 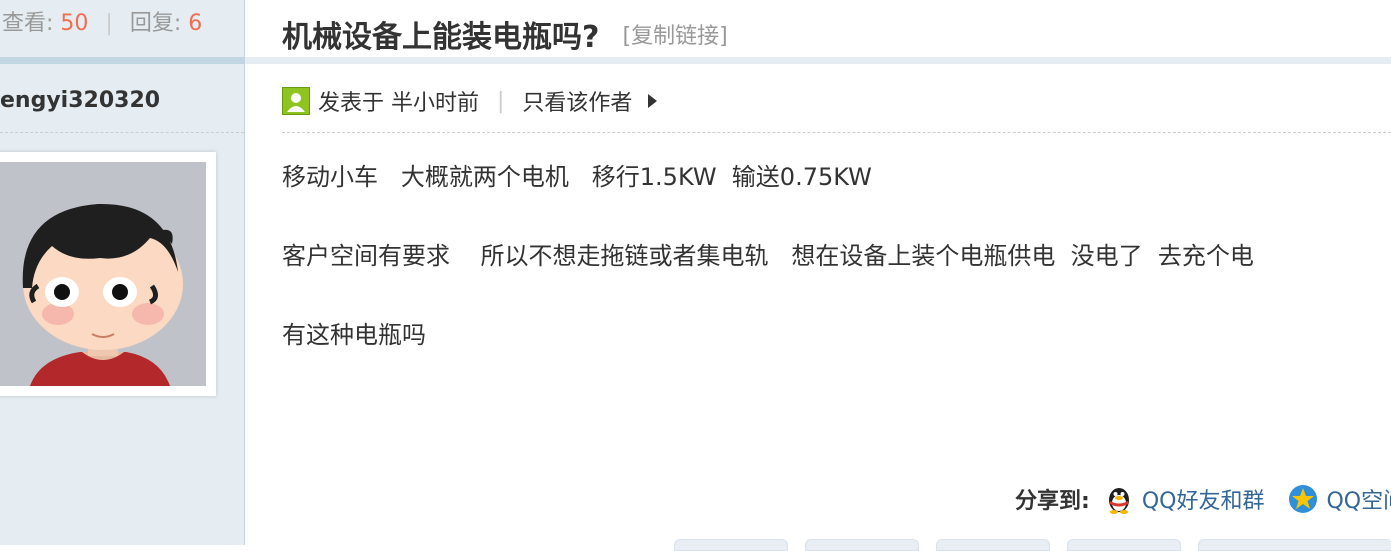 What do you see at coordinates (577, 101) in the screenshot?
I see `only-author-link: 只看该作者` at bounding box center [577, 101].